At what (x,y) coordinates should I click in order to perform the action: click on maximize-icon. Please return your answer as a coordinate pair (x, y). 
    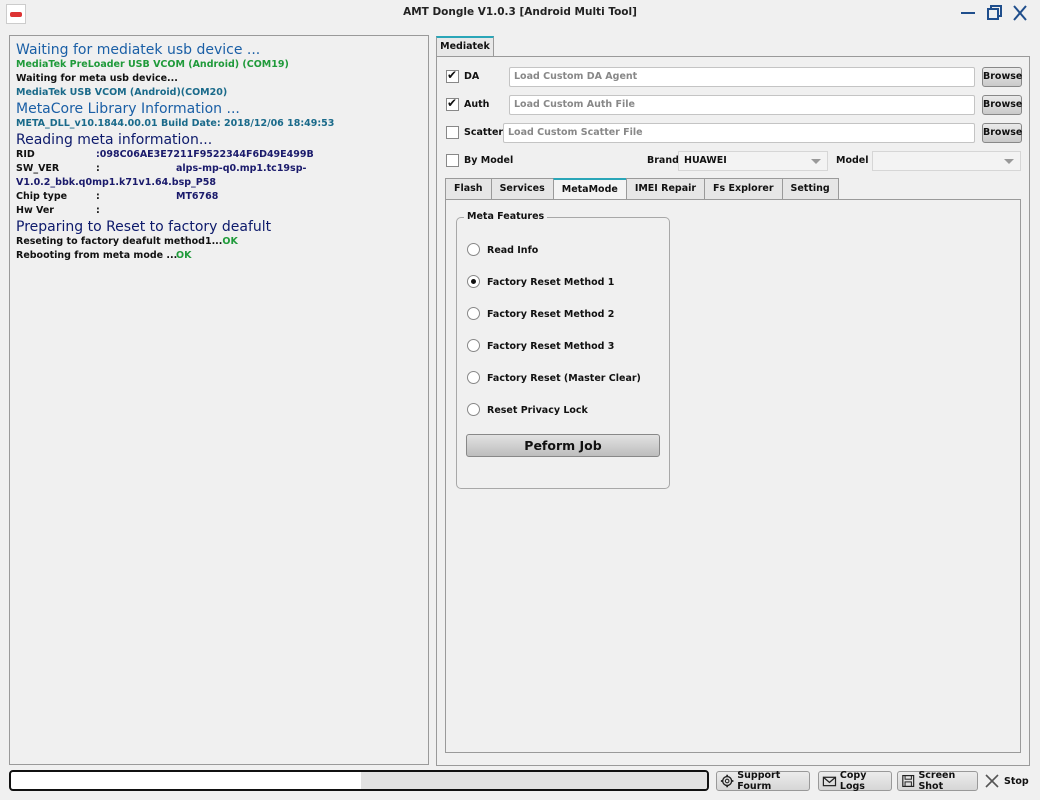
    Looking at the image, I should click on (994, 12).